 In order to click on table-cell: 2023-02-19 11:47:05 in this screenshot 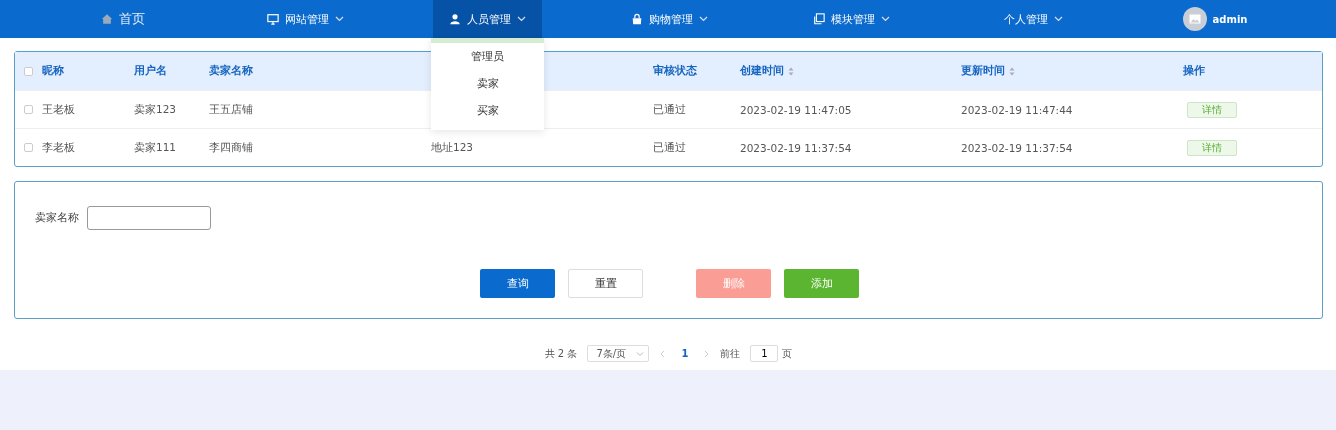, I will do `click(796, 109)`.